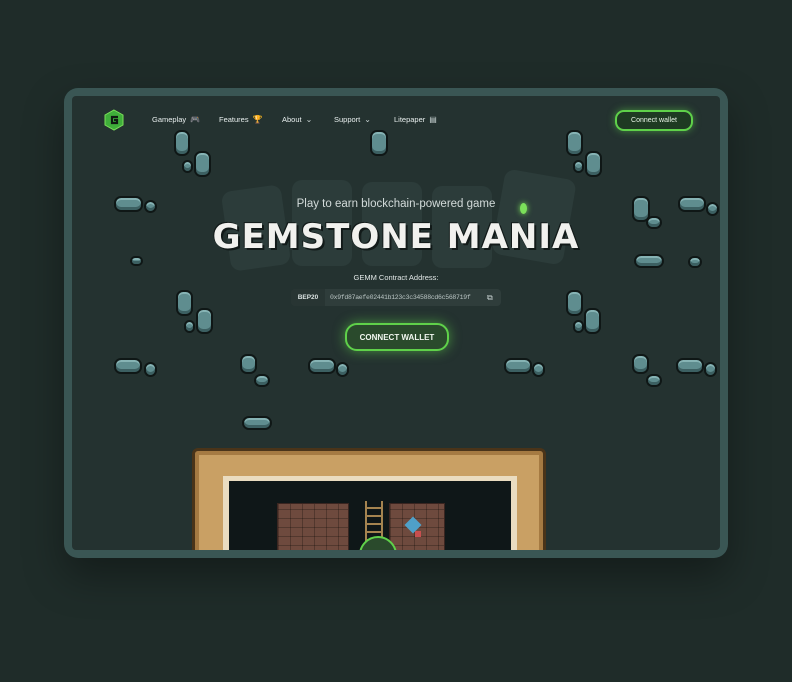 The image size is (792, 682). What do you see at coordinates (654, 120) in the screenshot?
I see `connect-wallet-nav-button: Connect wallet` at bounding box center [654, 120].